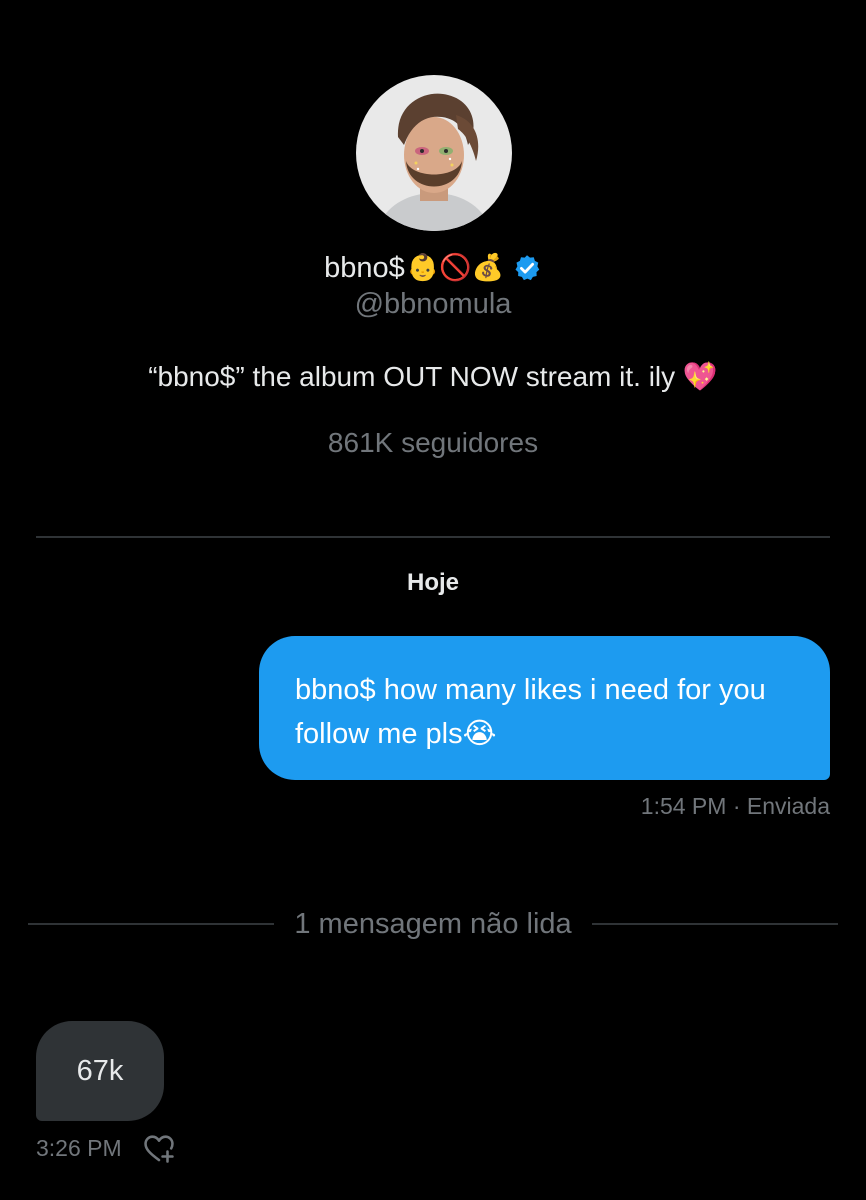 The height and width of the screenshot is (1200, 866). I want to click on received-message-time: 3:26 PM, so click(79, 1147).